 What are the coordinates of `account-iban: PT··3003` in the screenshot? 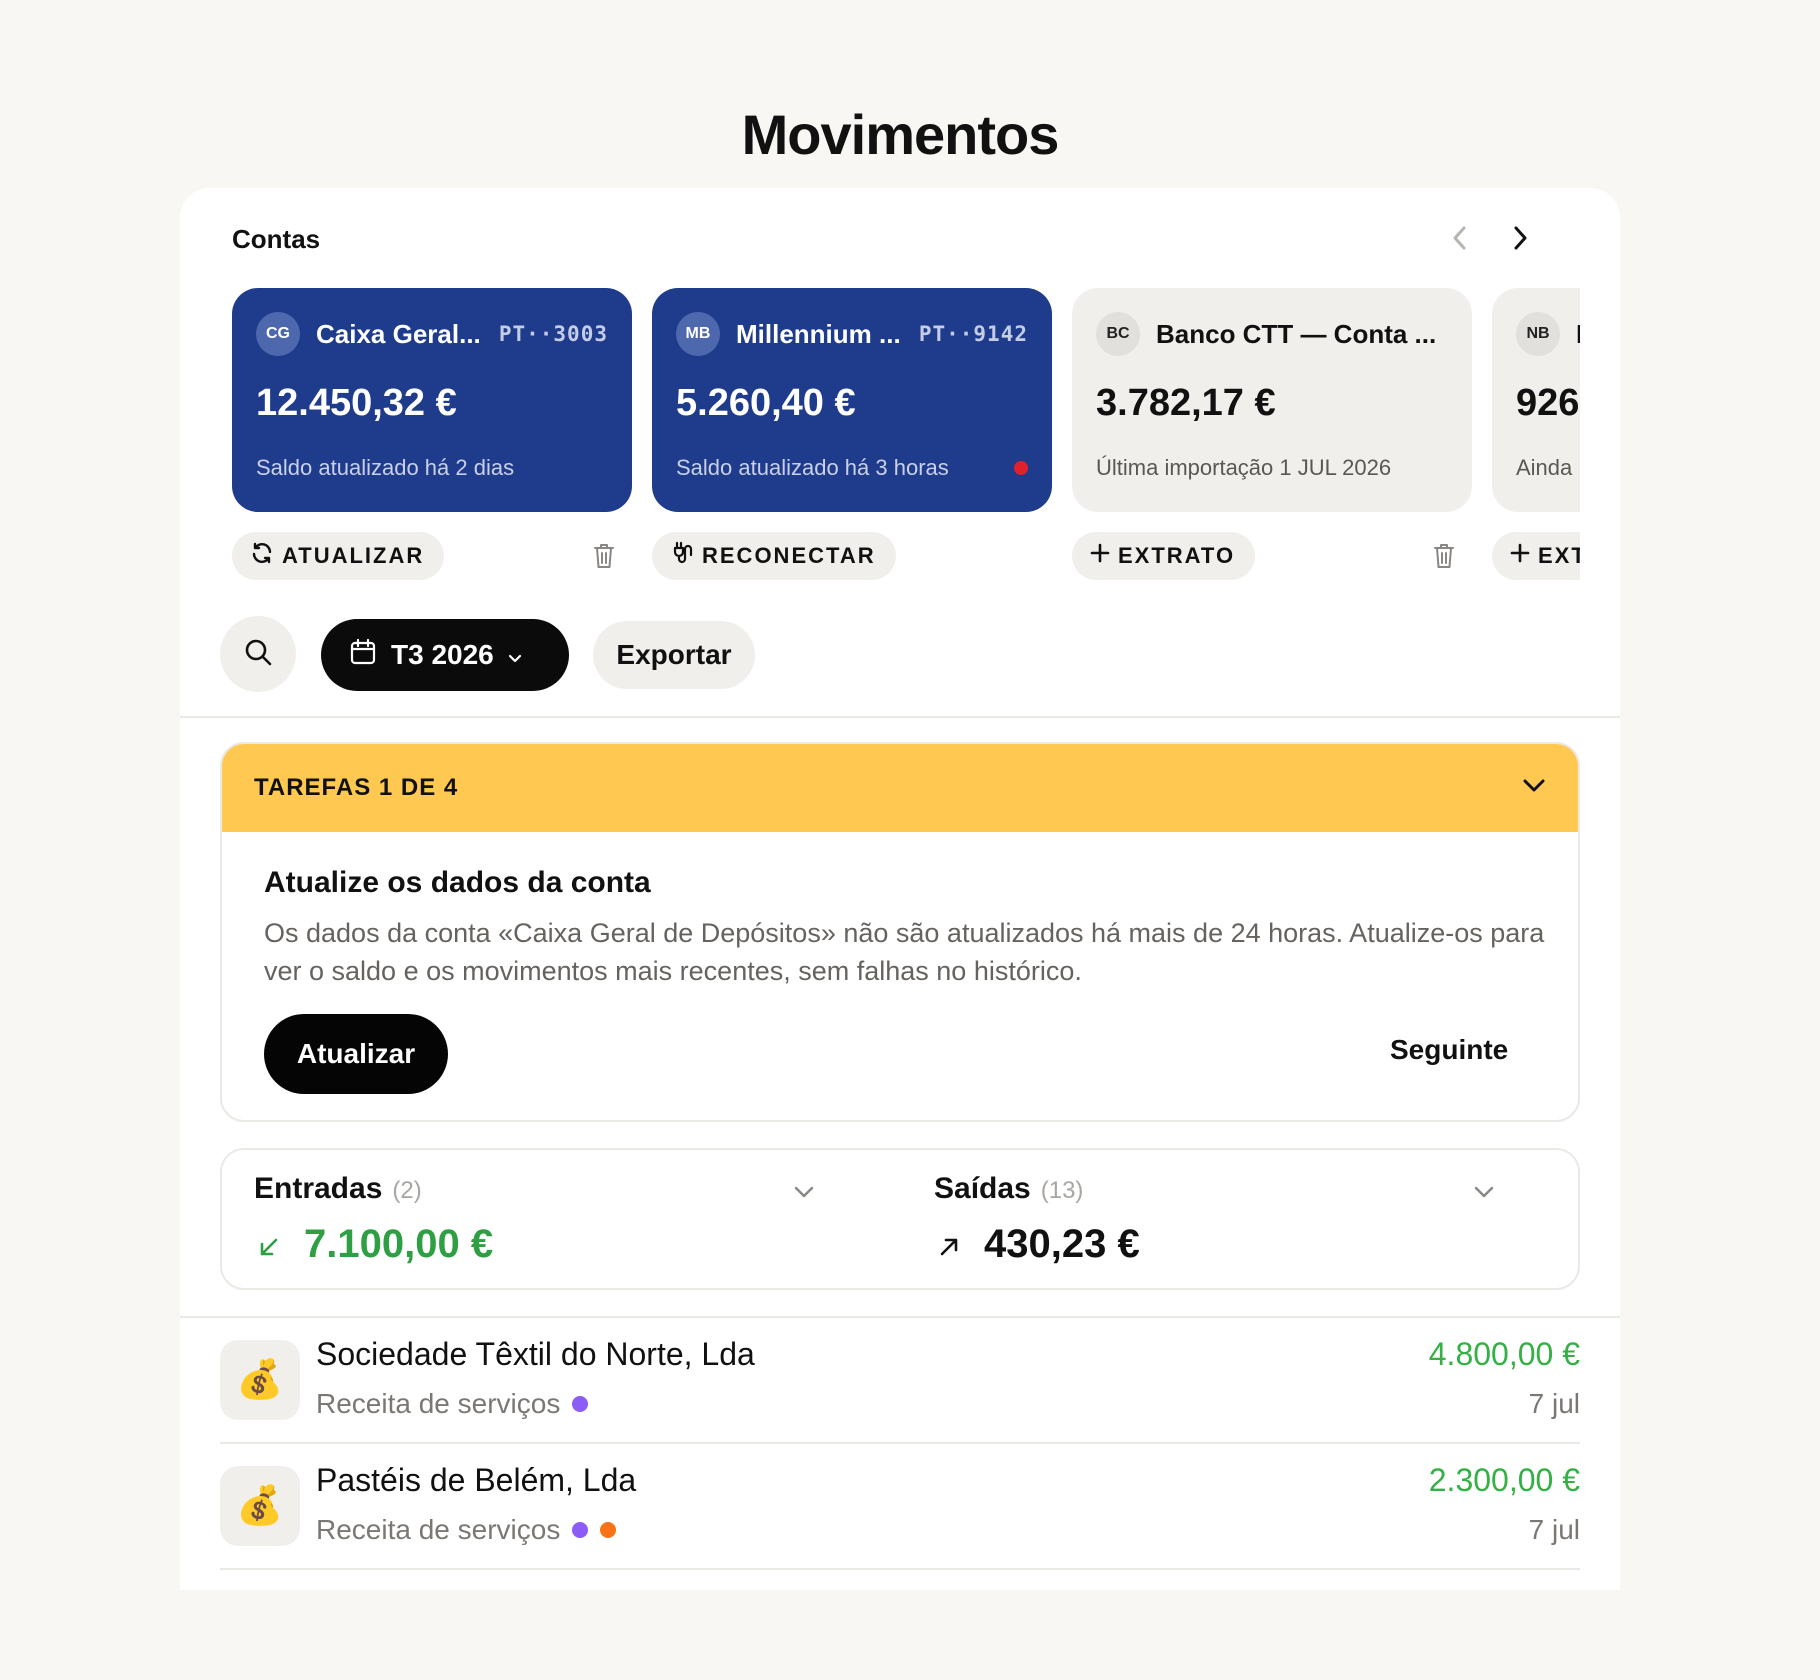 It's located at (553, 334).